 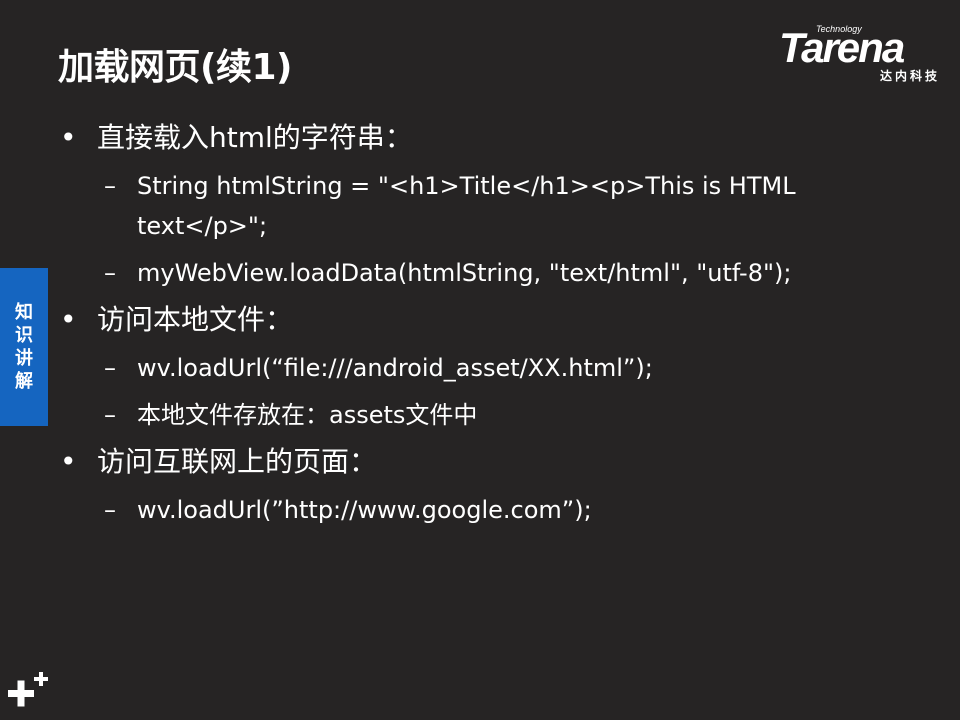 What do you see at coordinates (490, 462) in the screenshot?
I see `bullet-item: • 访问互联网上的页面：` at bounding box center [490, 462].